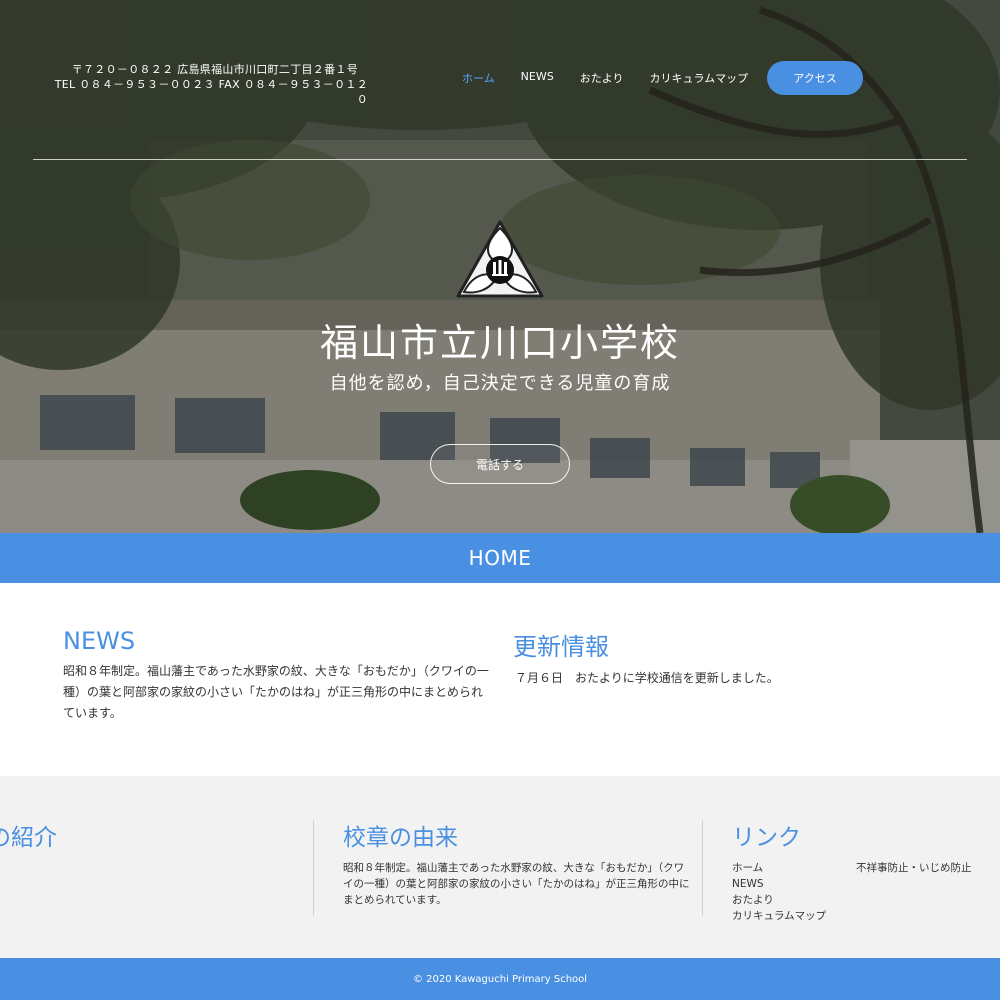 This screenshot has width=1000, height=1000. I want to click on page-title-bar: HOME, so click(500, 558).